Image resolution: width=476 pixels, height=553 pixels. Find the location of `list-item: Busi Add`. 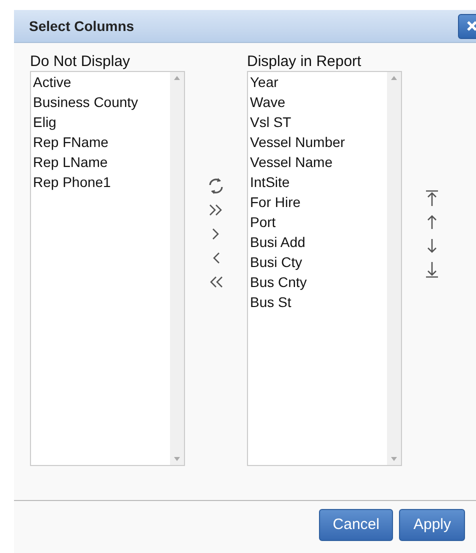

list-item: Busi Add is located at coordinates (318, 242).